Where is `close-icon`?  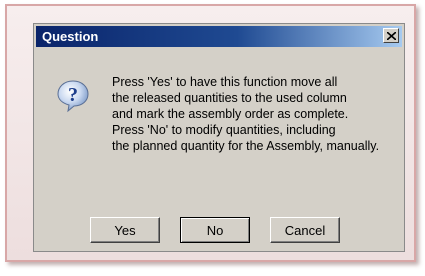
close-icon is located at coordinates (391, 36).